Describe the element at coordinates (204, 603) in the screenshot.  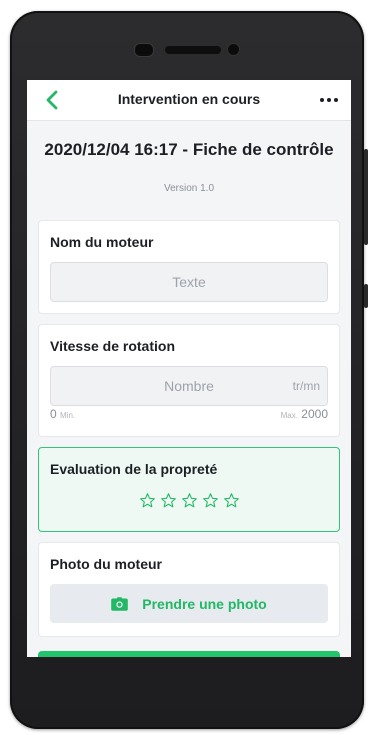
I see `take-photo-label: Prendre une photo` at that location.